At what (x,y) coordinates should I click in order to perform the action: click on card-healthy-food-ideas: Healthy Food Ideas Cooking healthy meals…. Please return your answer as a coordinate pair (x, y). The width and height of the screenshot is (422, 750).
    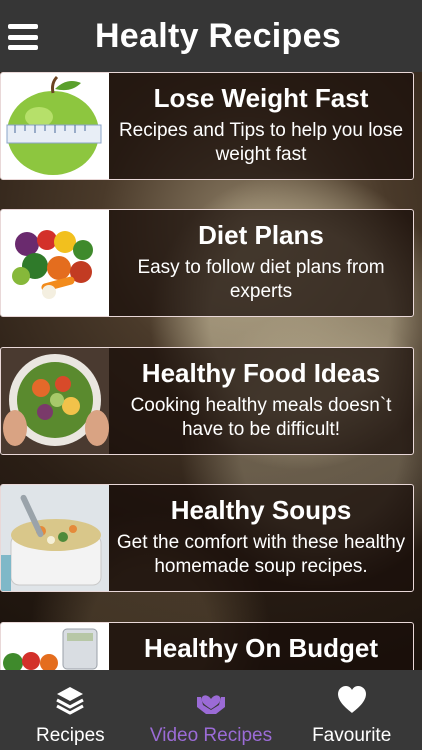
    Looking at the image, I should click on (207, 401).